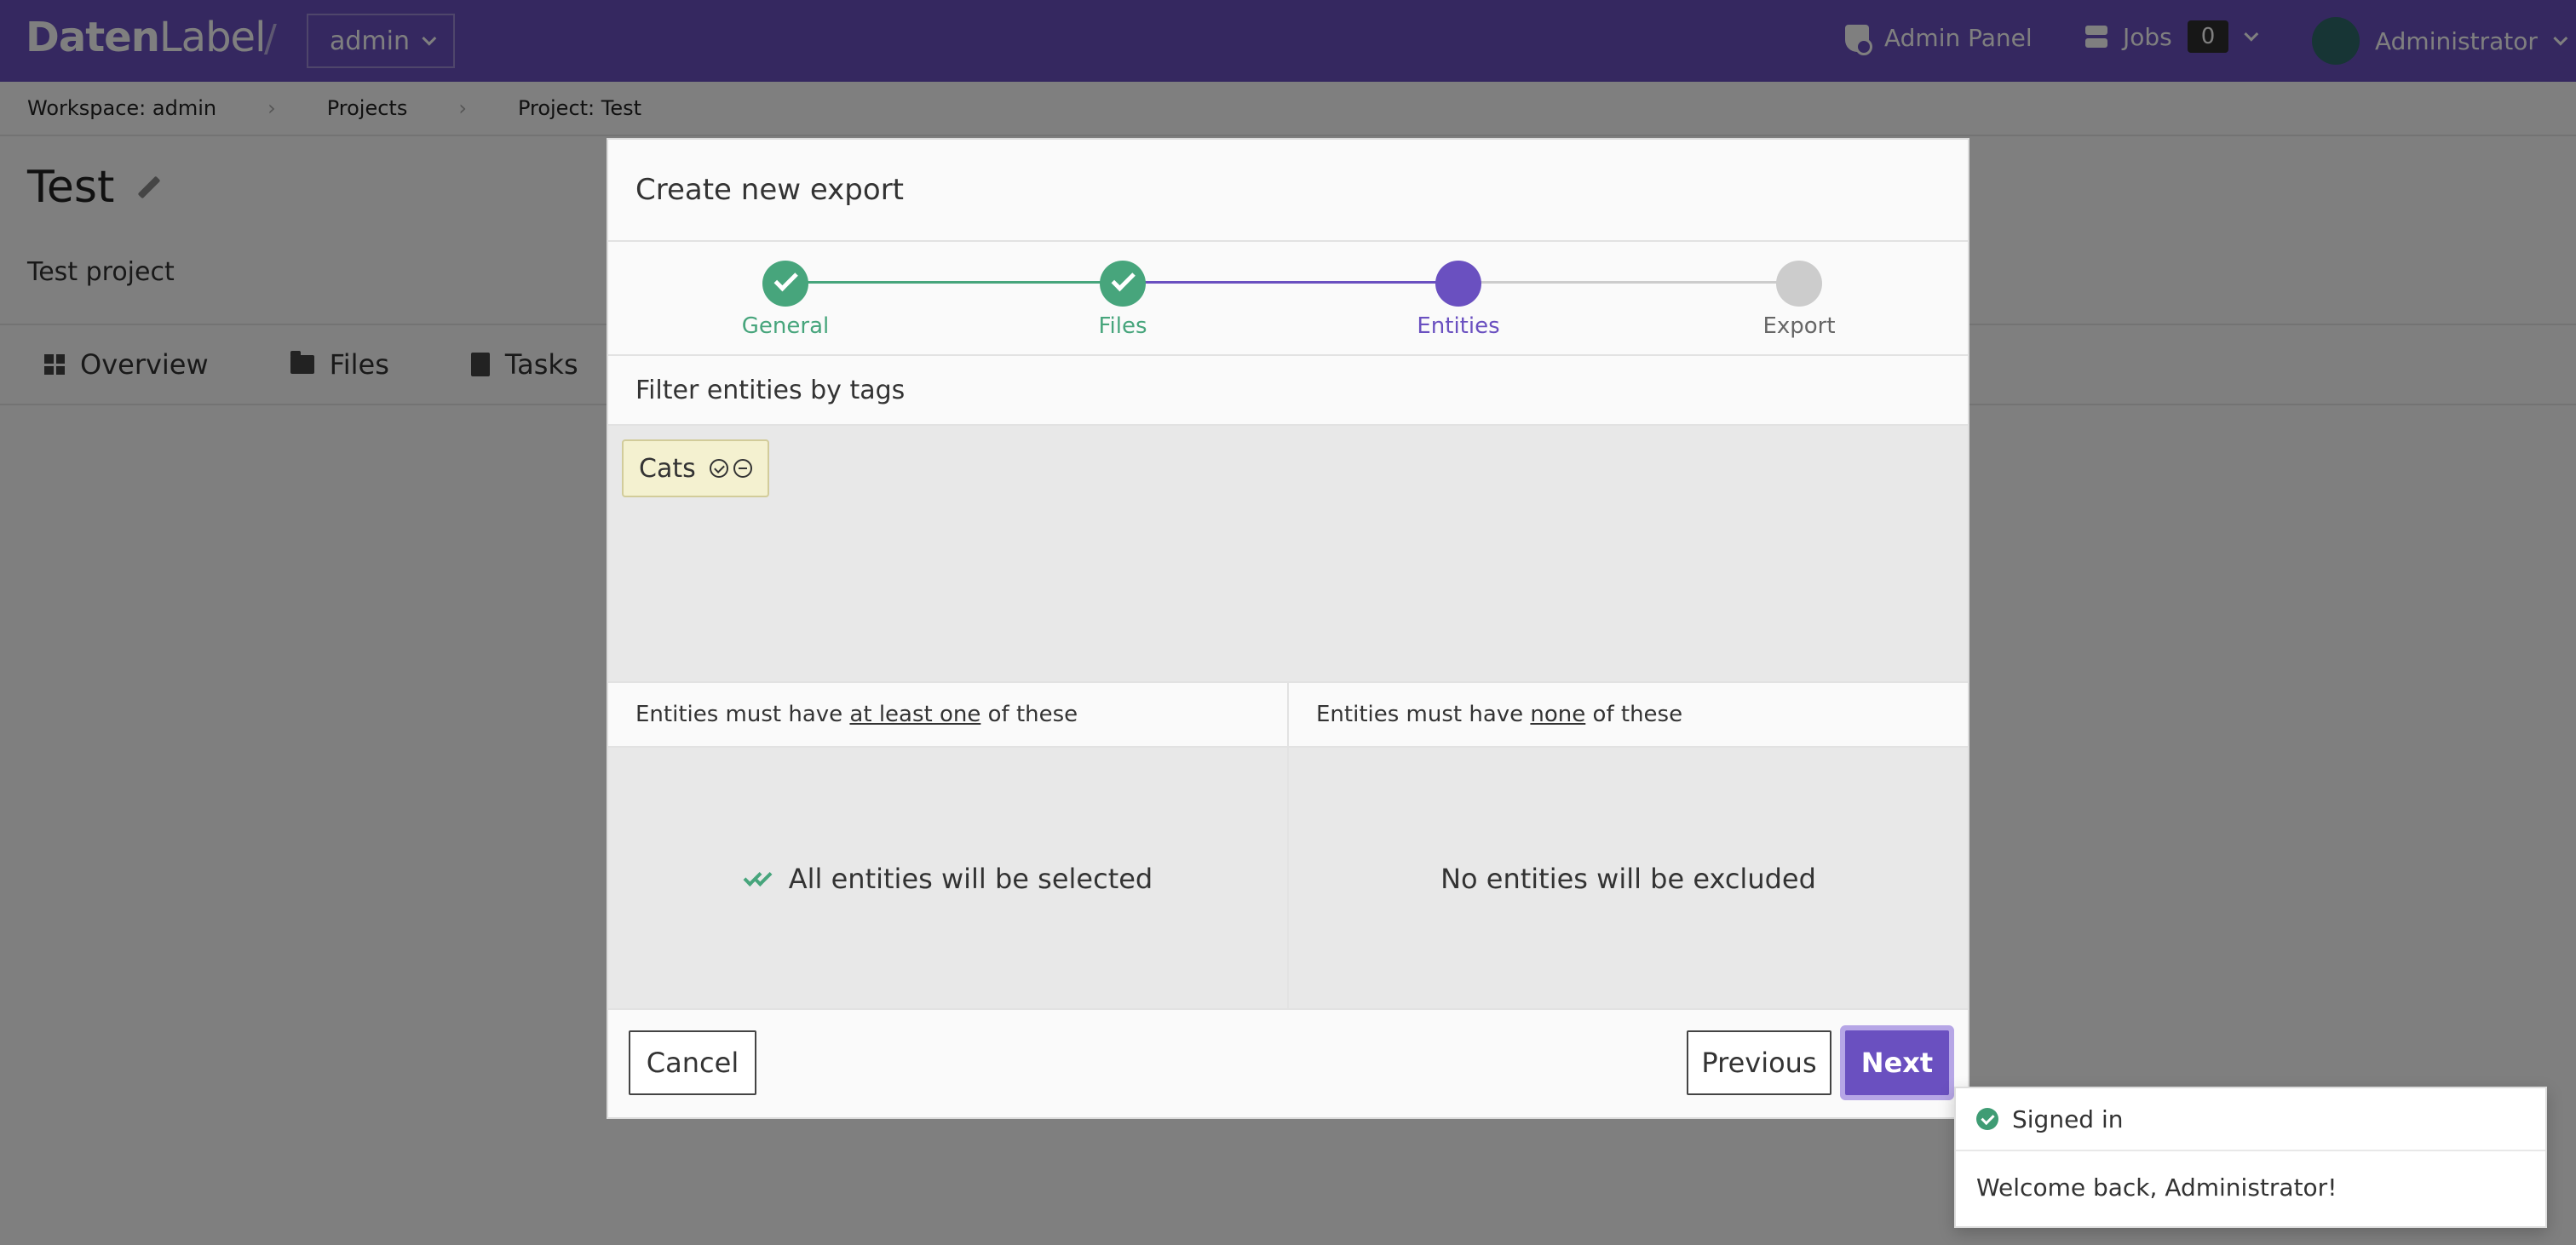  I want to click on previous-button: Previous, so click(1759, 1062).